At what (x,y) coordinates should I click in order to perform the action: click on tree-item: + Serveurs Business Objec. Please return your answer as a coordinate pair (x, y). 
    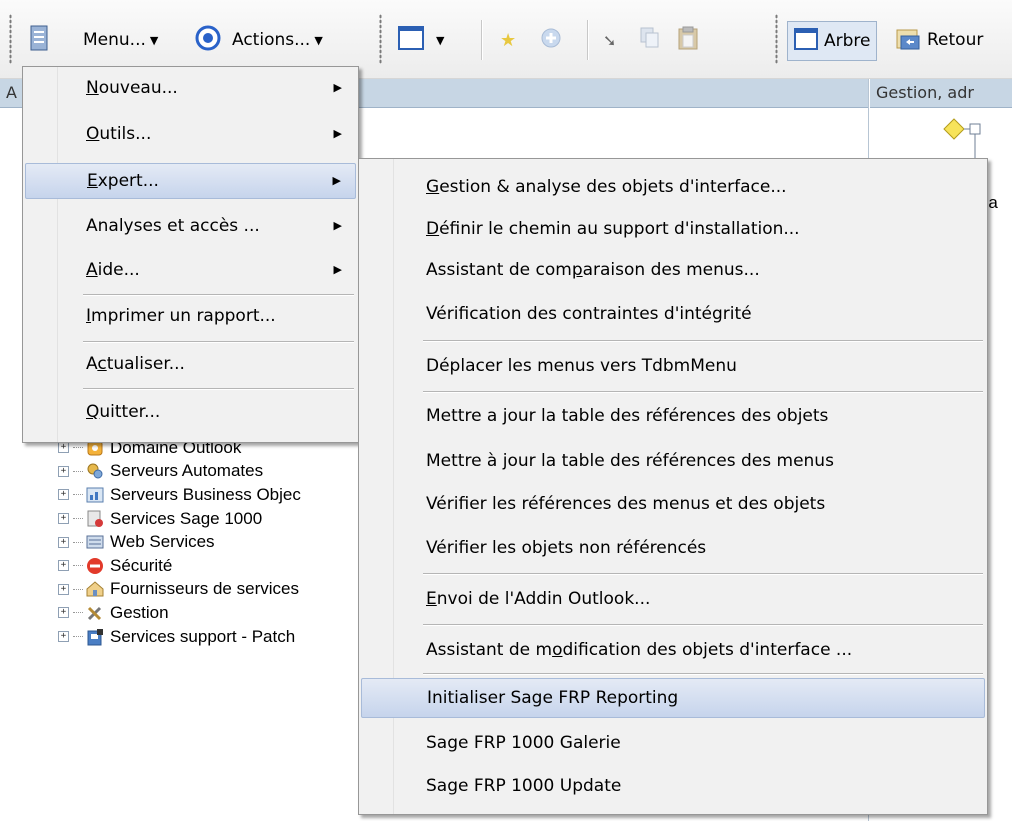
    Looking at the image, I should click on (179, 495).